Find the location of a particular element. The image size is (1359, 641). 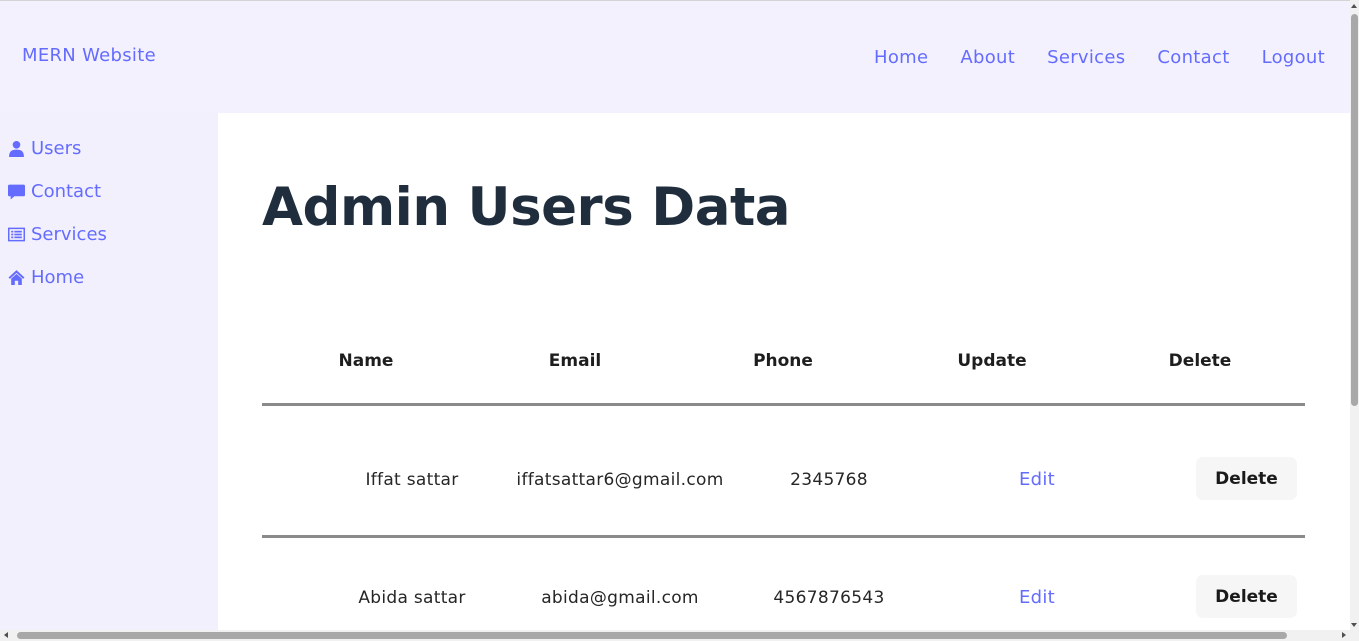

main-nav: Home About Services Contact Logout is located at coordinates (1099, 57).